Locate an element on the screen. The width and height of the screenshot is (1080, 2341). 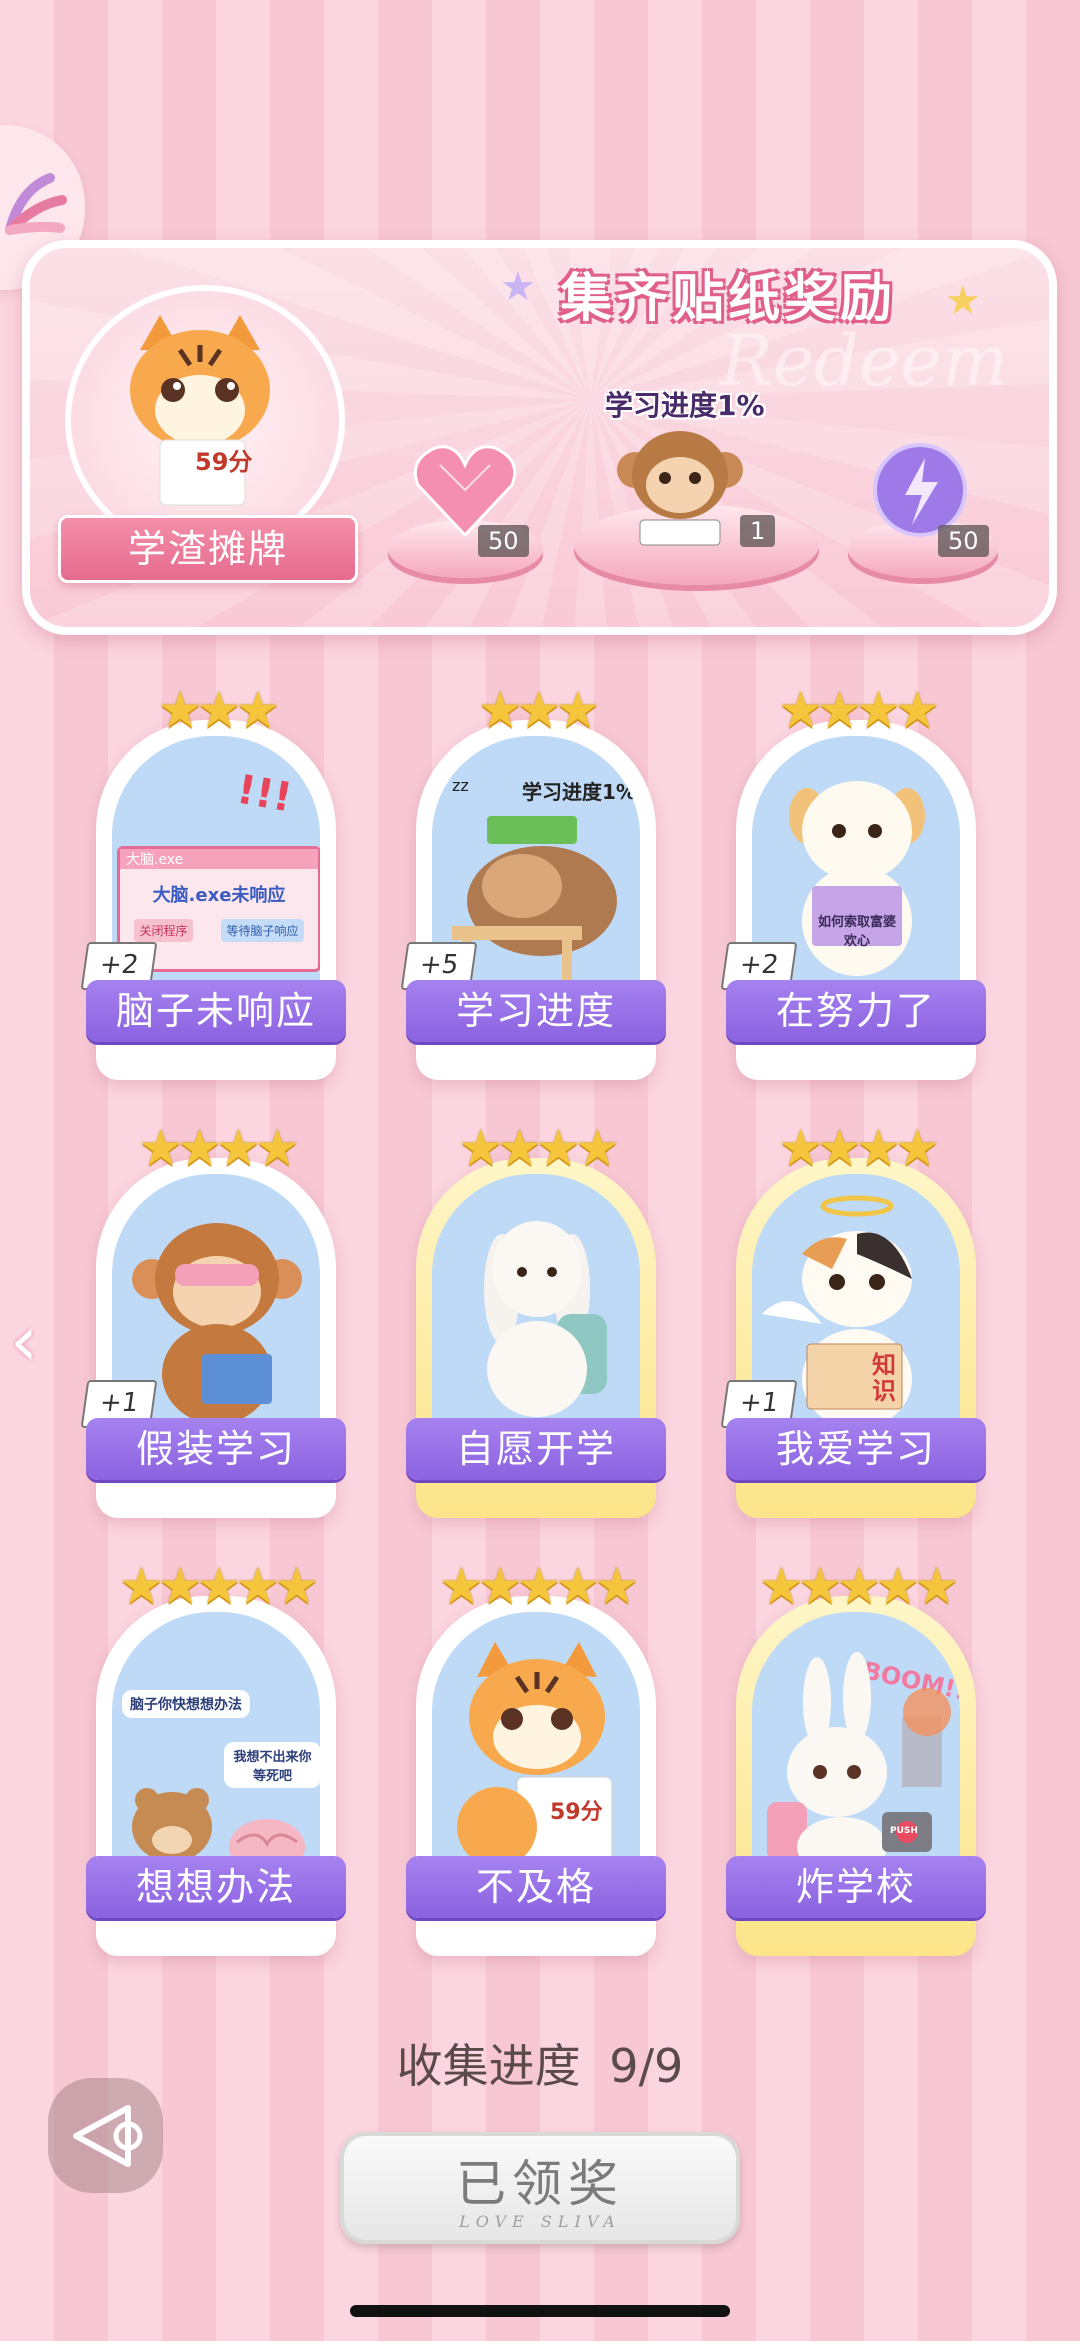
collect-progress-value: 9/9 is located at coordinates (646, 2066).